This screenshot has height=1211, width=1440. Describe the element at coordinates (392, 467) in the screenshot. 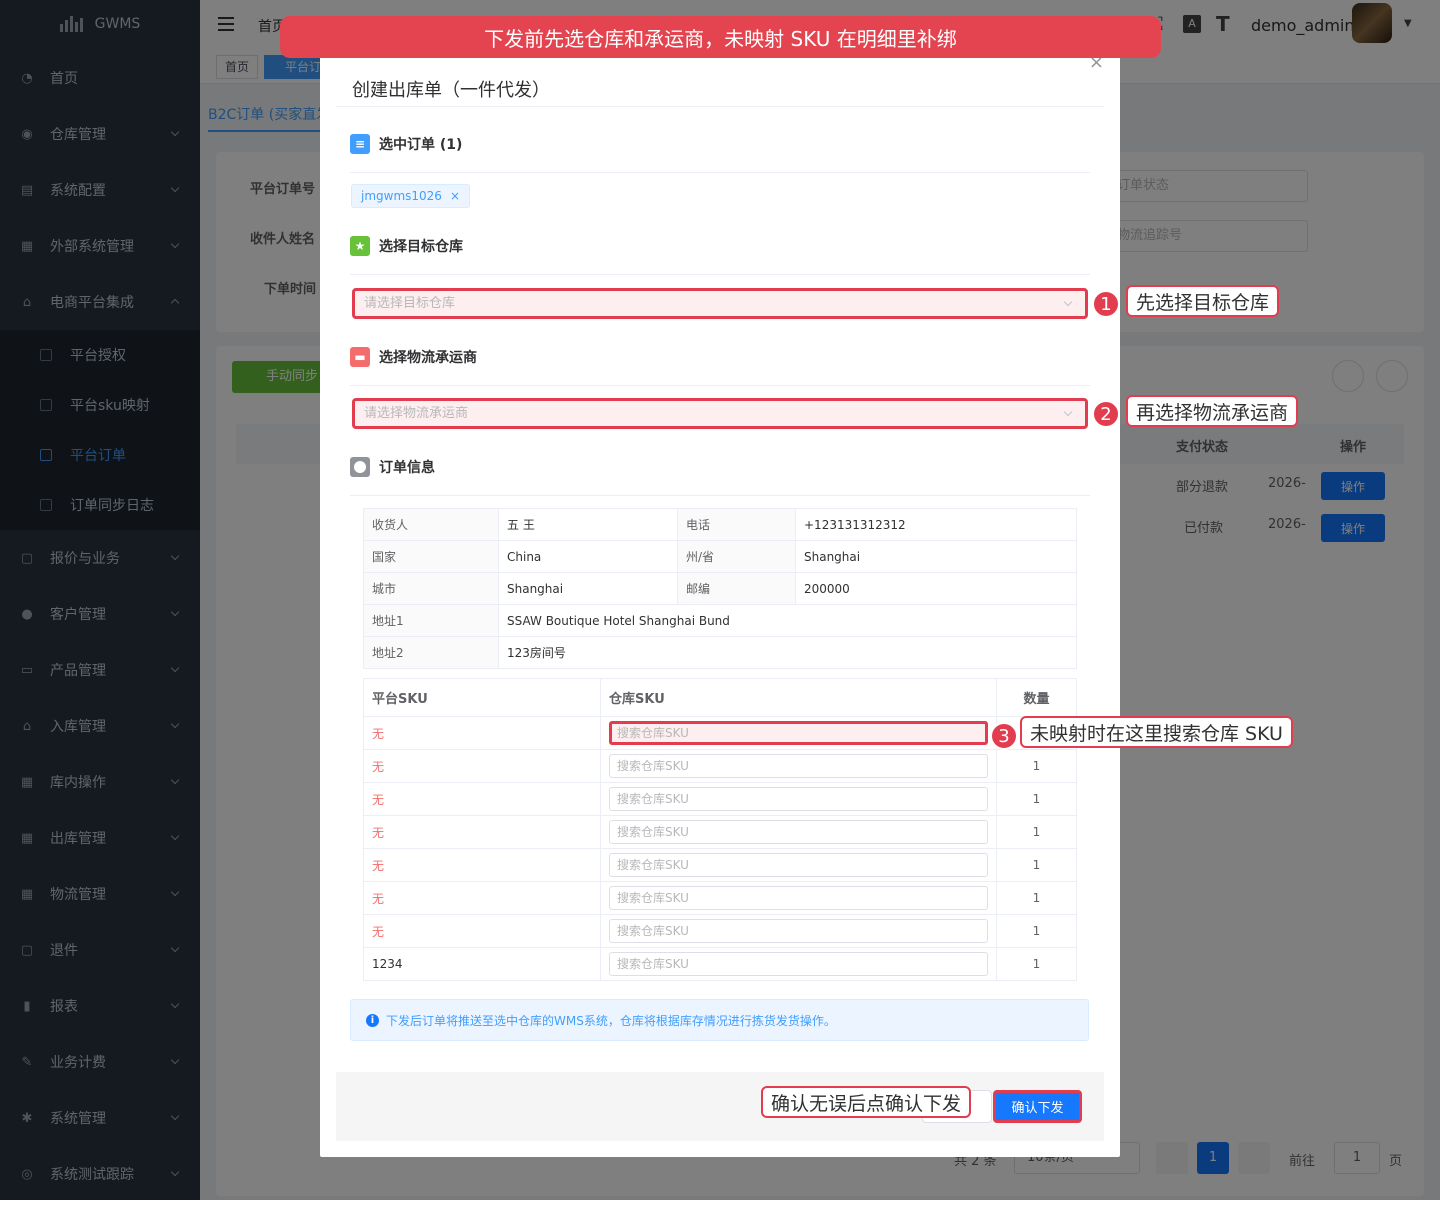

I see `section-order-info: 订单信息` at that location.